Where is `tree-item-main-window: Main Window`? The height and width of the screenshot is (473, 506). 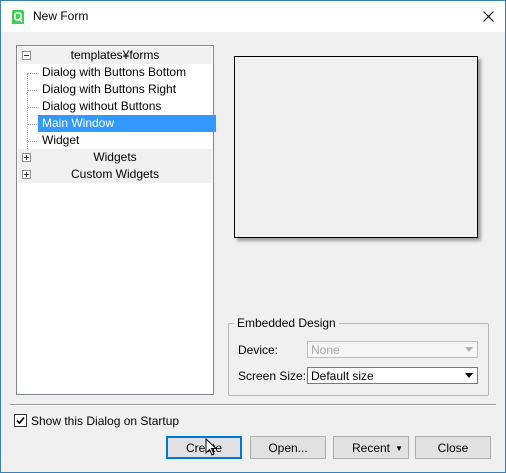 tree-item-main-window: Main Window is located at coordinates (117, 123).